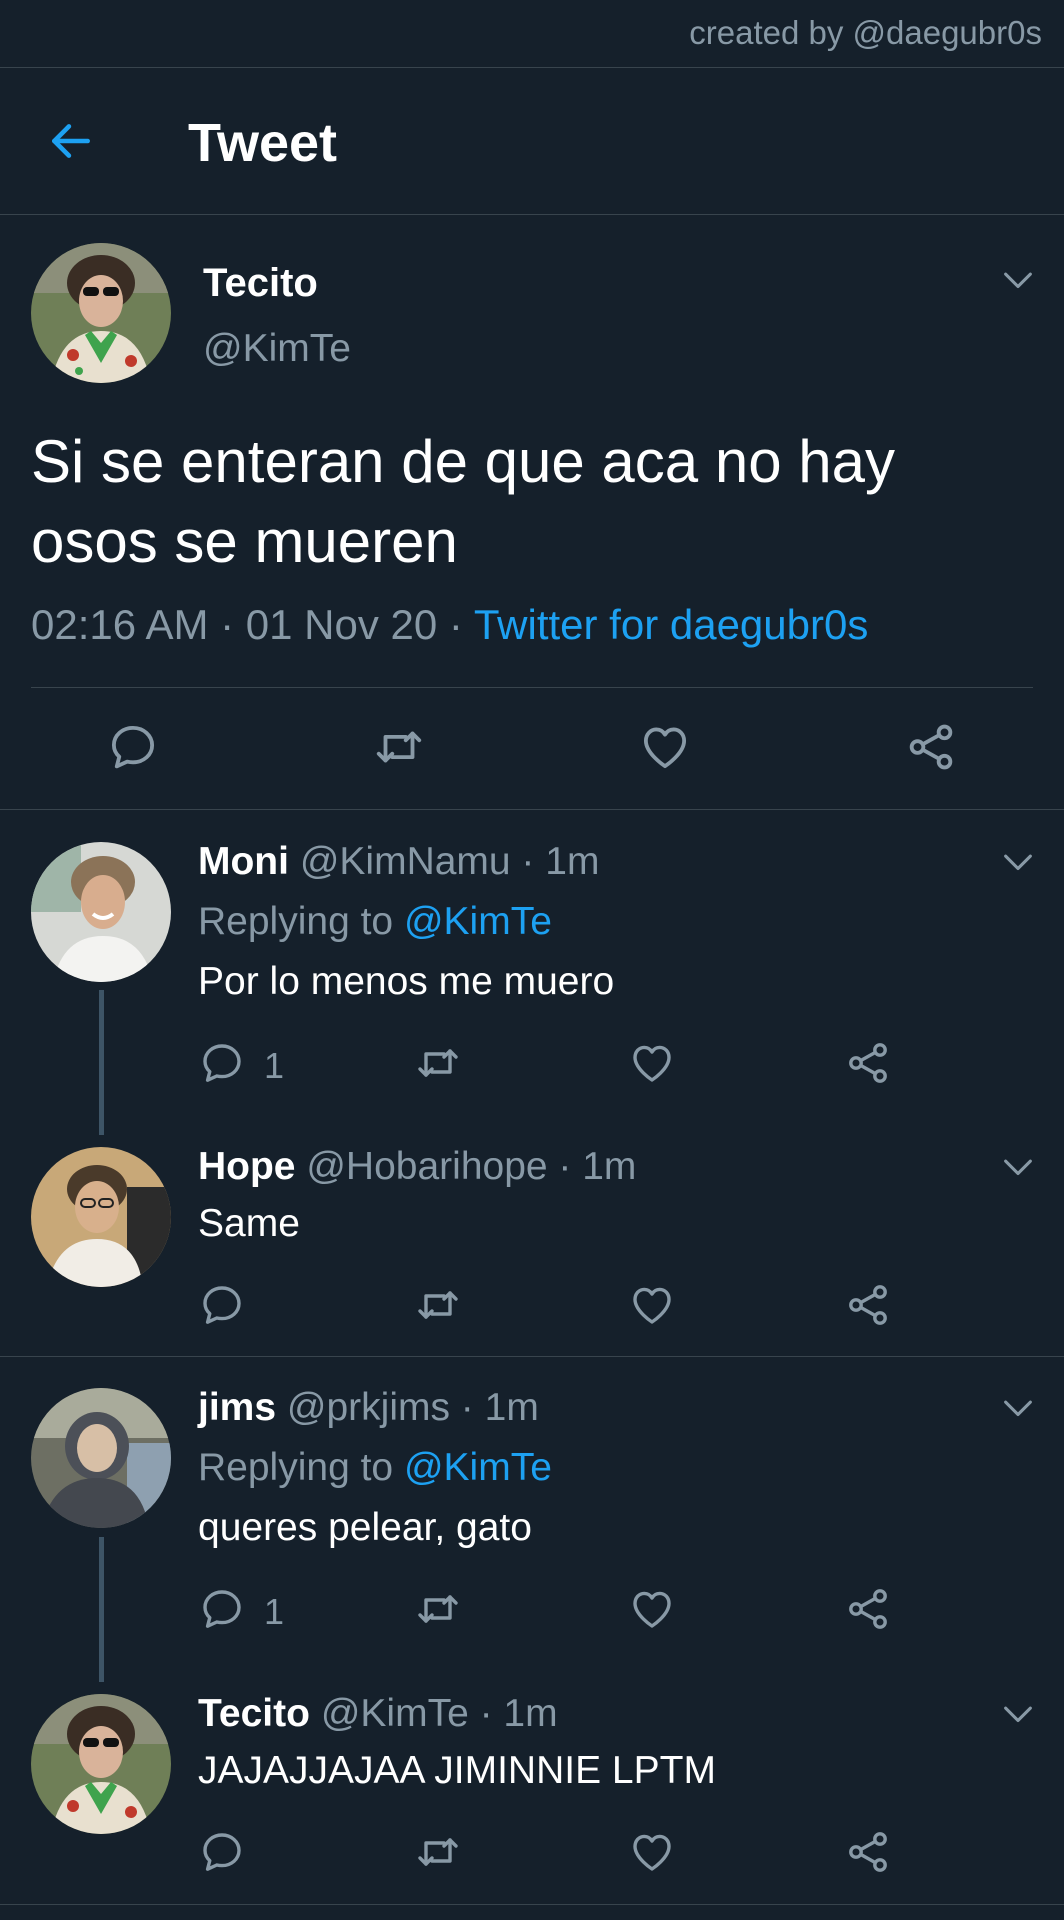 This screenshot has height=1920, width=1064. What do you see at coordinates (365, 1527) in the screenshot?
I see `reply-text: queres pelear, gato` at bounding box center [365, 1527].